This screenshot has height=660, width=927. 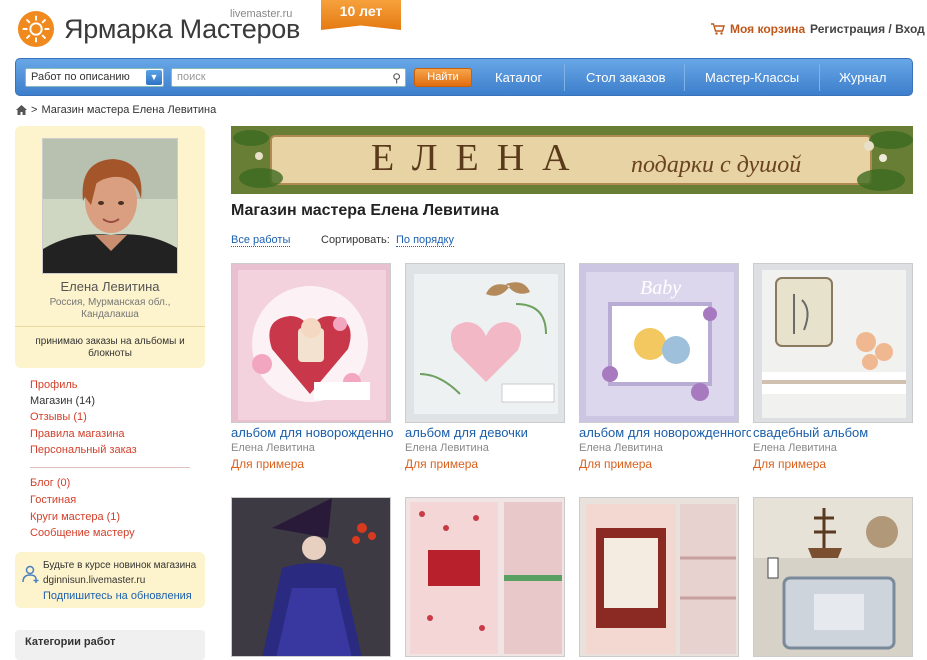 What do you see at coordinates (53, 500) in the screenshot?
I see `sidebar-link-lounge: Гостиная` at bounding box center [53, 500].